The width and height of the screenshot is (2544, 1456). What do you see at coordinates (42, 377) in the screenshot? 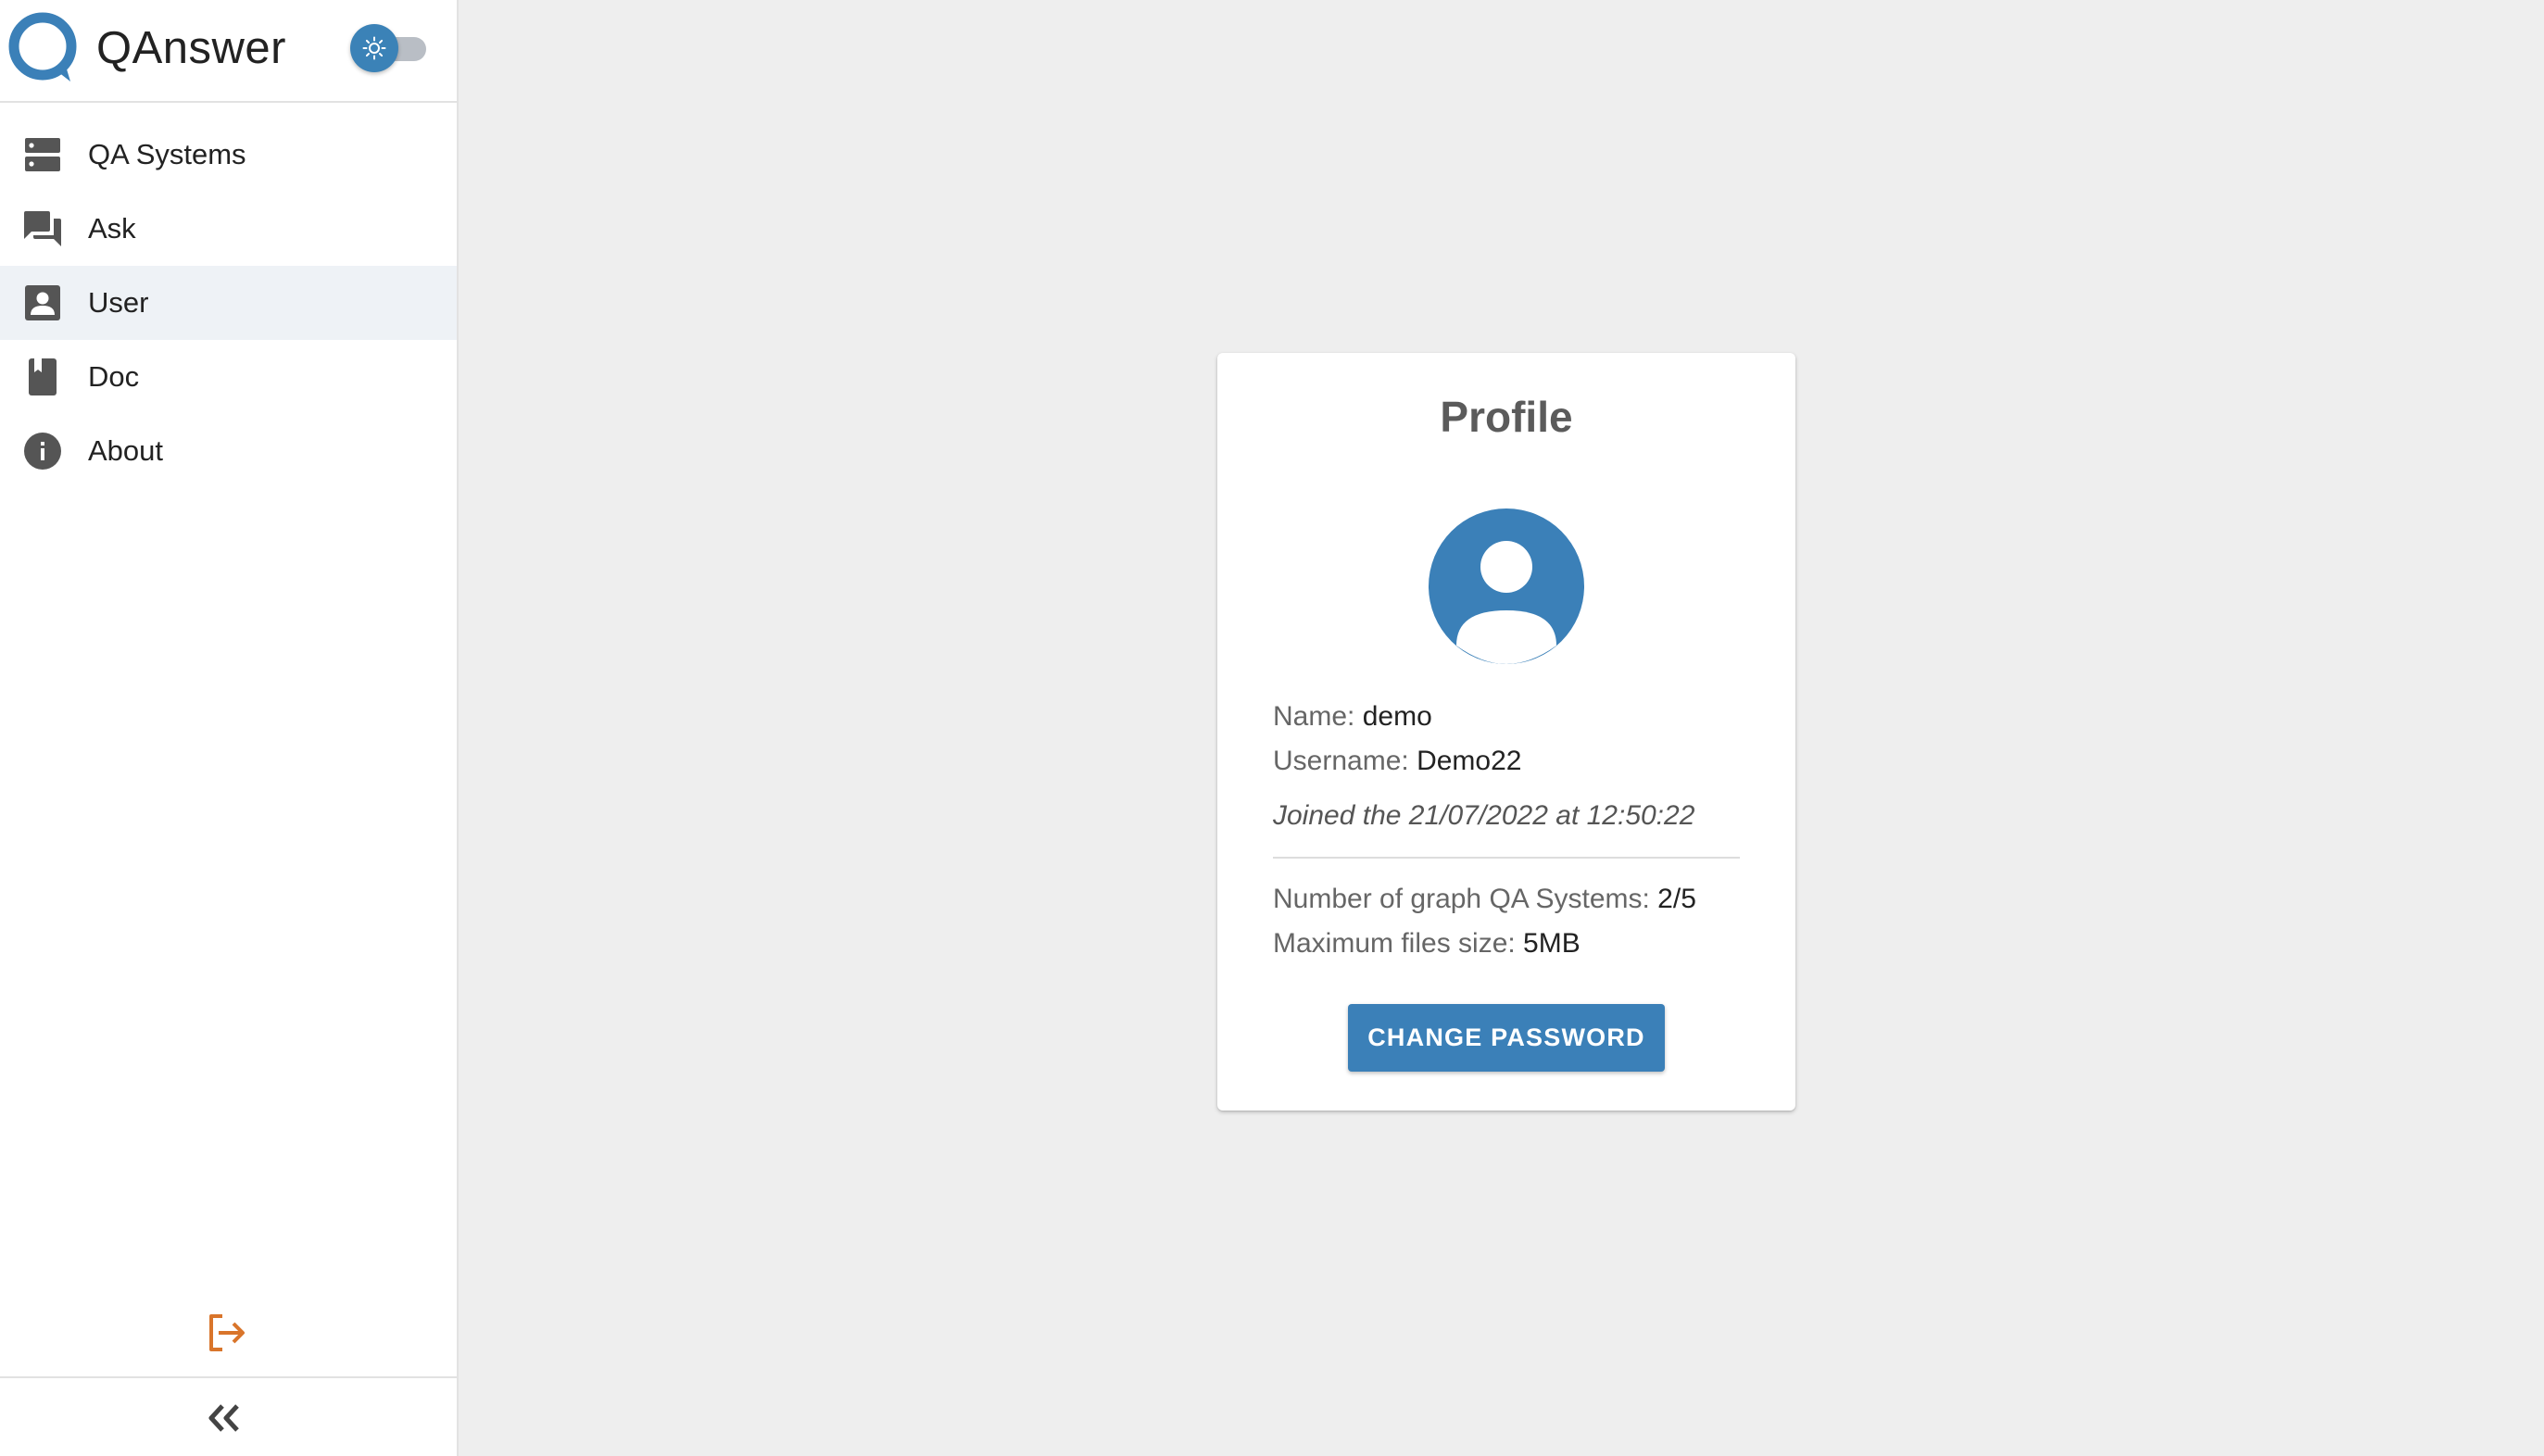
I see `book-icon` at bounding box center [42, 377].